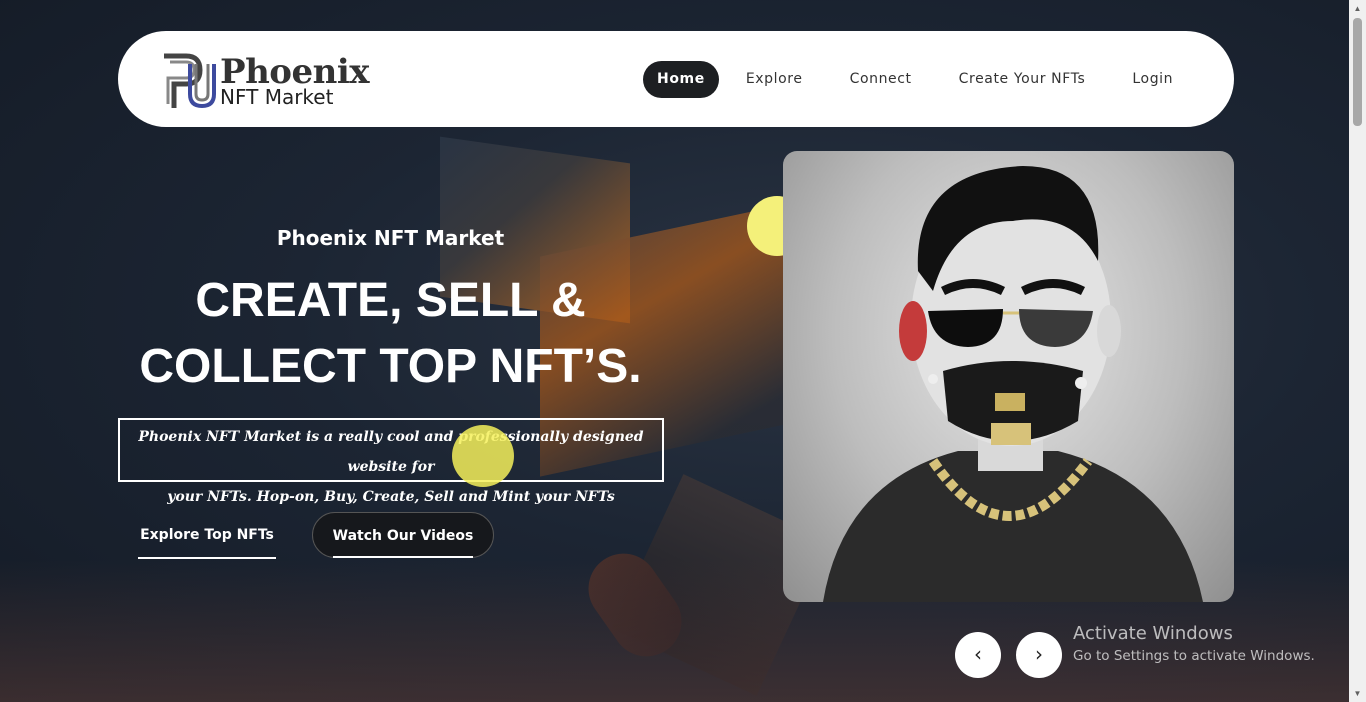 The height and width of the screenshot is (702, 1366). I want to click on hero-headline-line1: CREATE, SELL &, so click(390, 300).